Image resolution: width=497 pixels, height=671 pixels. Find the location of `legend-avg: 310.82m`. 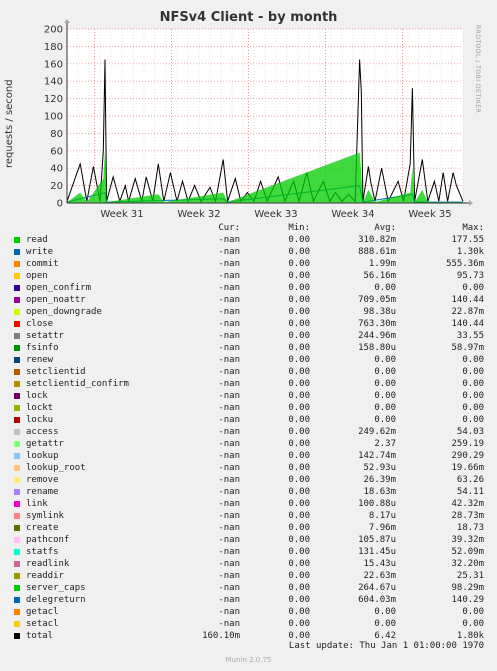

legend-avg: 310.82m is located at coordinates (377, 240).